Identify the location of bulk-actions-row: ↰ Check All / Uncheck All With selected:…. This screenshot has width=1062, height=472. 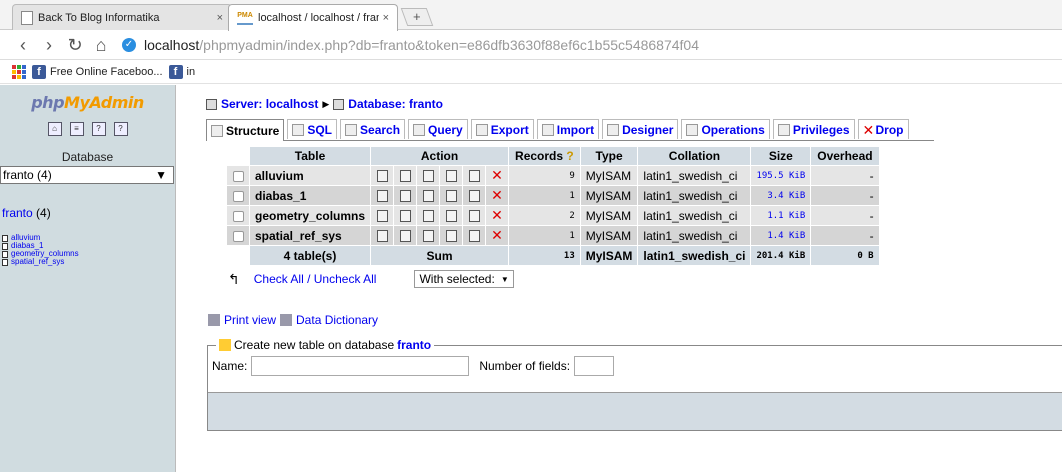
(645, 279).